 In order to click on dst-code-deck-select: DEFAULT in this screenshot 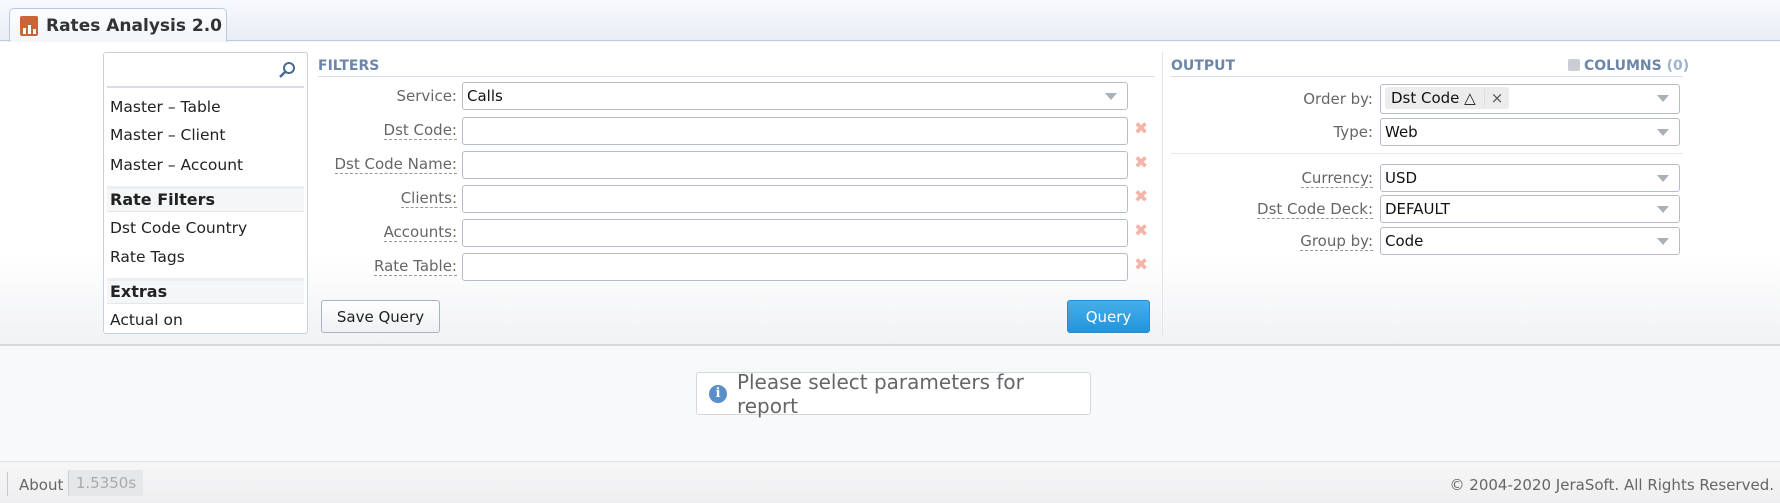, I will do `click(1530, 209)`.